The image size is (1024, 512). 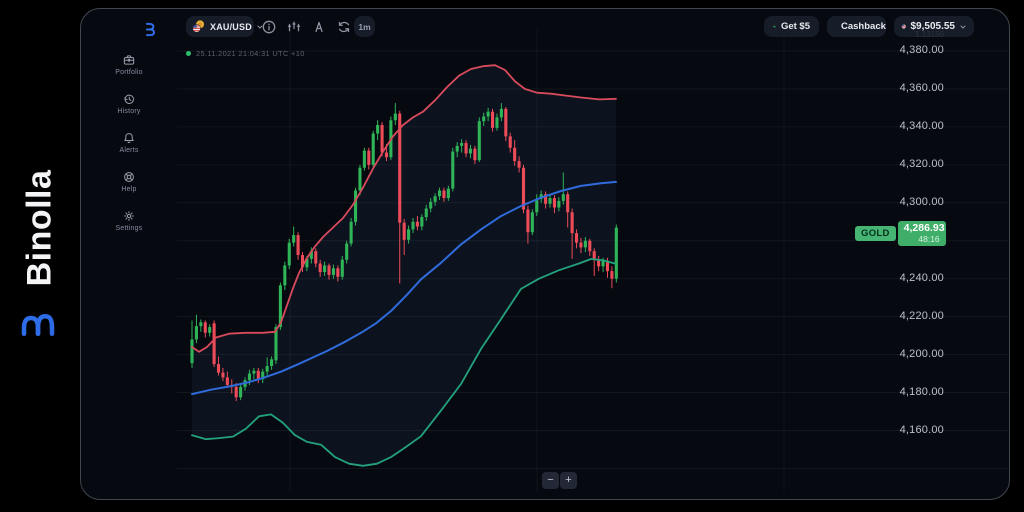 I want to click on live-status-dot, so click(x=188, y=53).